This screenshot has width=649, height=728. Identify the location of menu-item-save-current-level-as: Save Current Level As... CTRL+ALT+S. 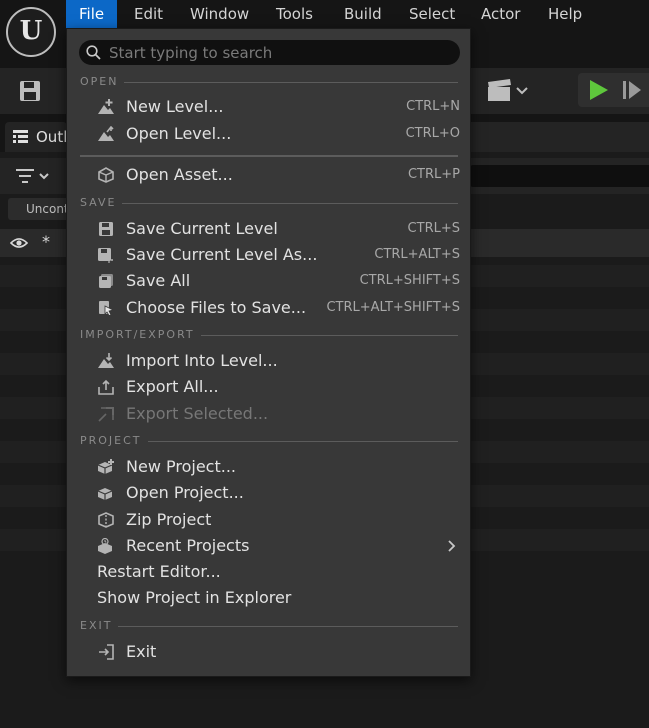
(268, 255).